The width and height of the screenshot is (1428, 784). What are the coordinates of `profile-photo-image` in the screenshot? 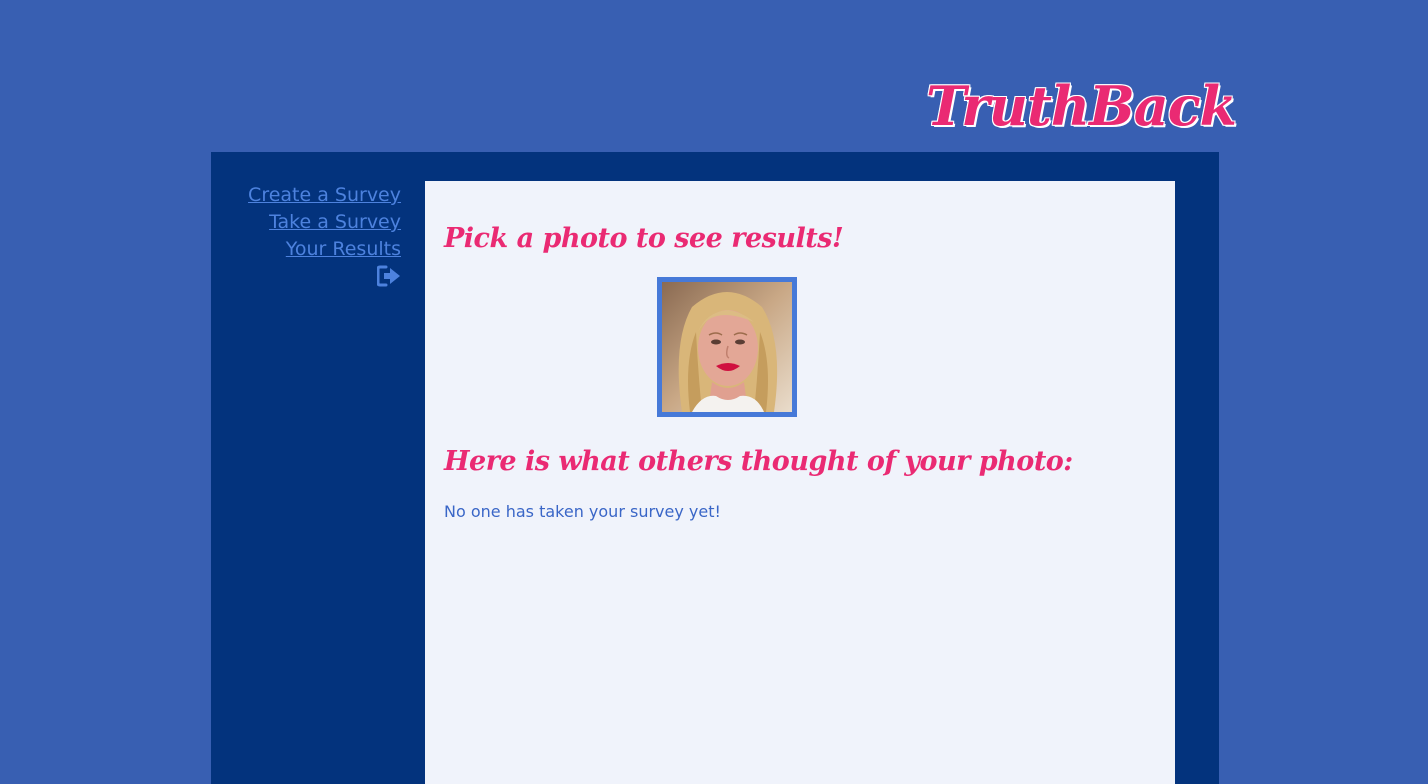 It's located at (727, 347).